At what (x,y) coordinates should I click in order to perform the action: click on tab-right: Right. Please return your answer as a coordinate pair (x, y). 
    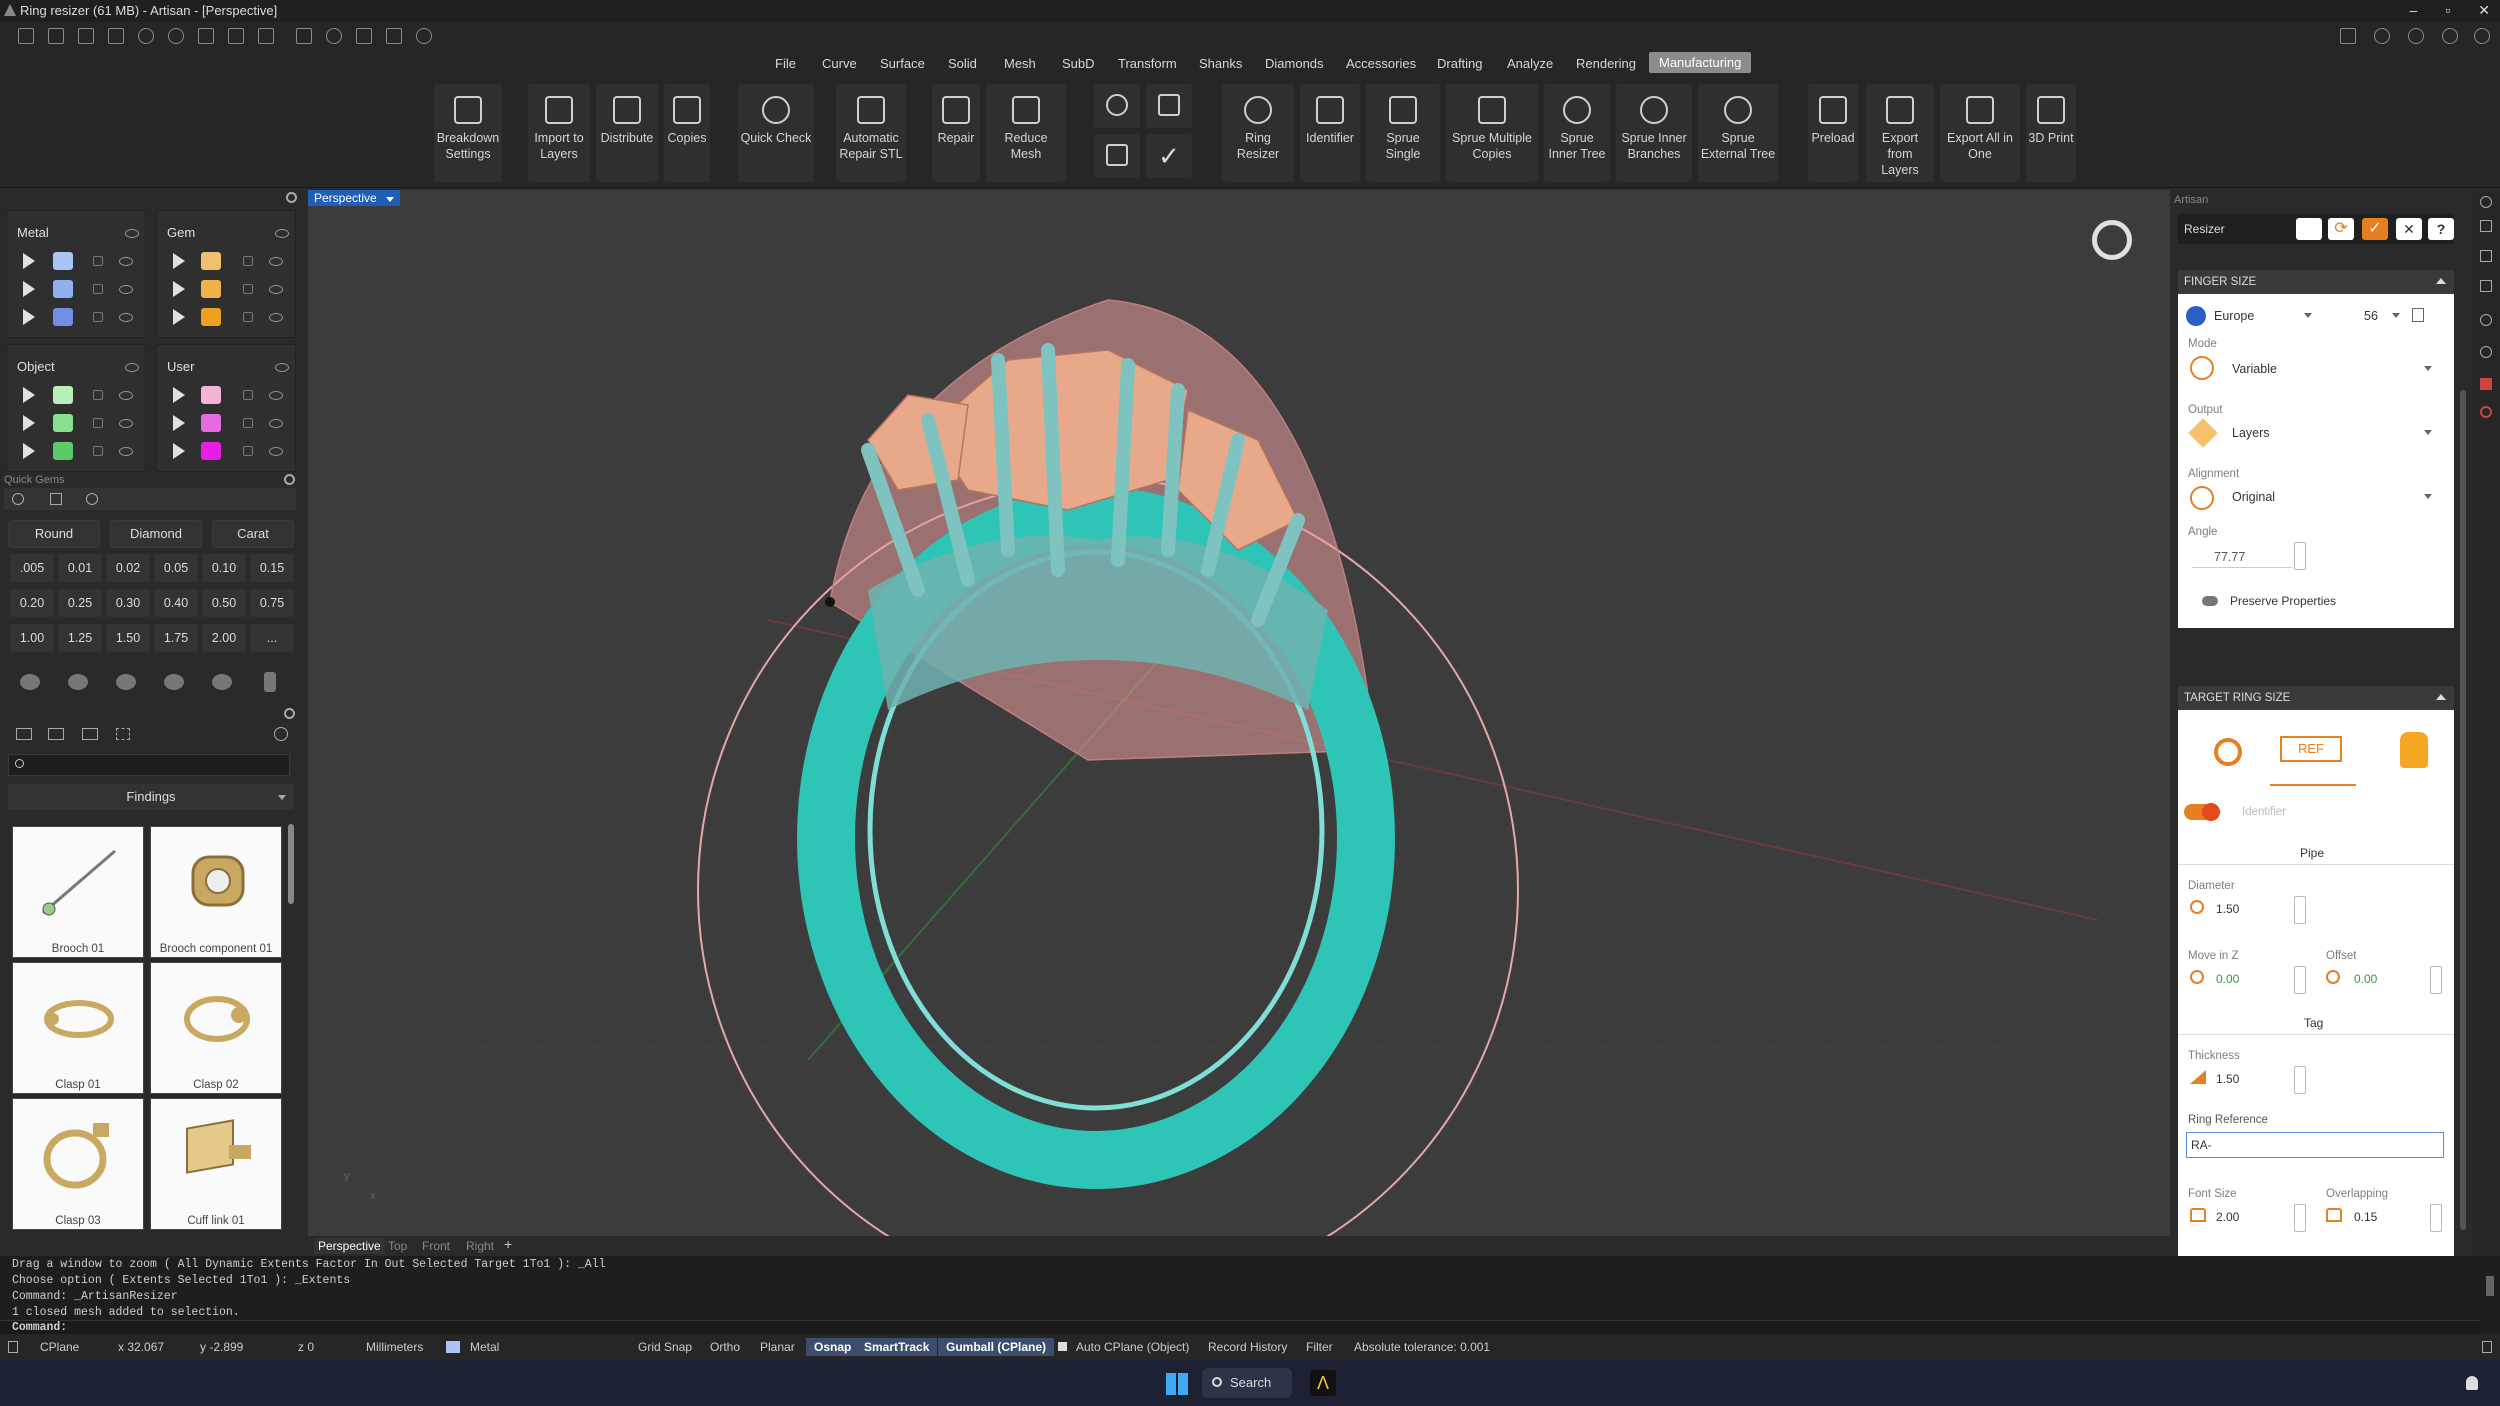
    Looking at the image, I should click on (480, 1246).